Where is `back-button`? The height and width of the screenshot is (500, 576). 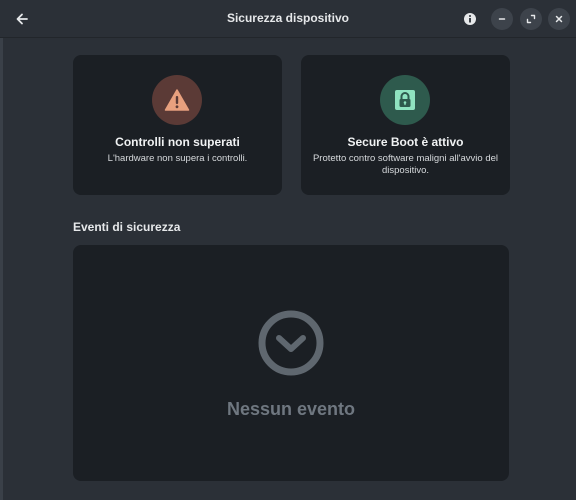
back-button is located at coordinates (22, 19).